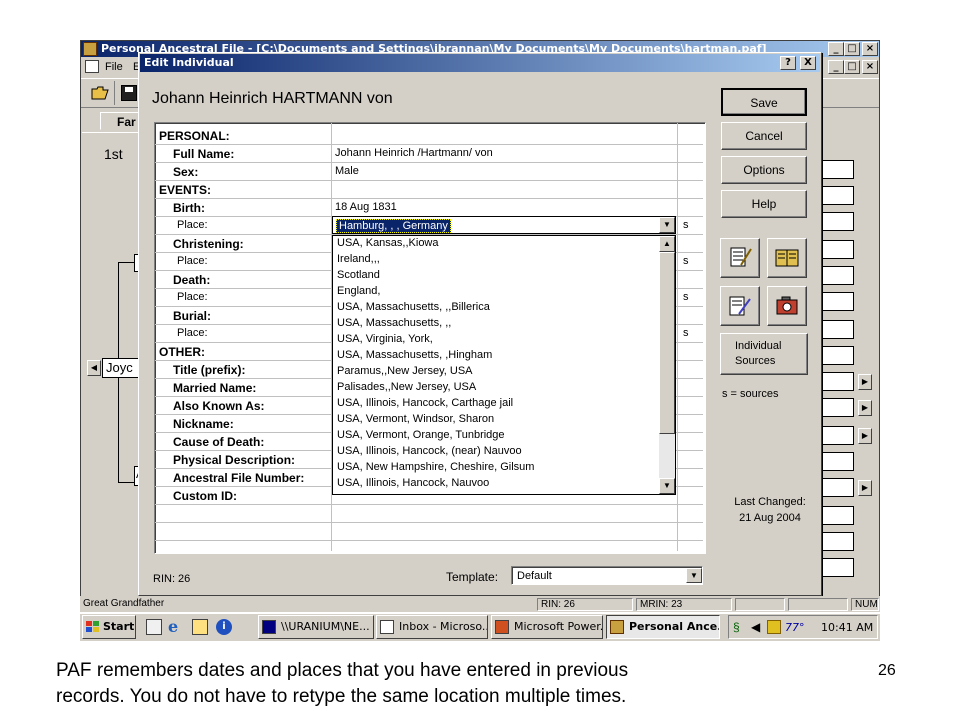 This screenshot has width=960, height=720. What do you see at coordinates (109, 627) in the screenshot?
I see `start-button: Start` at bounding box center [109, 627].